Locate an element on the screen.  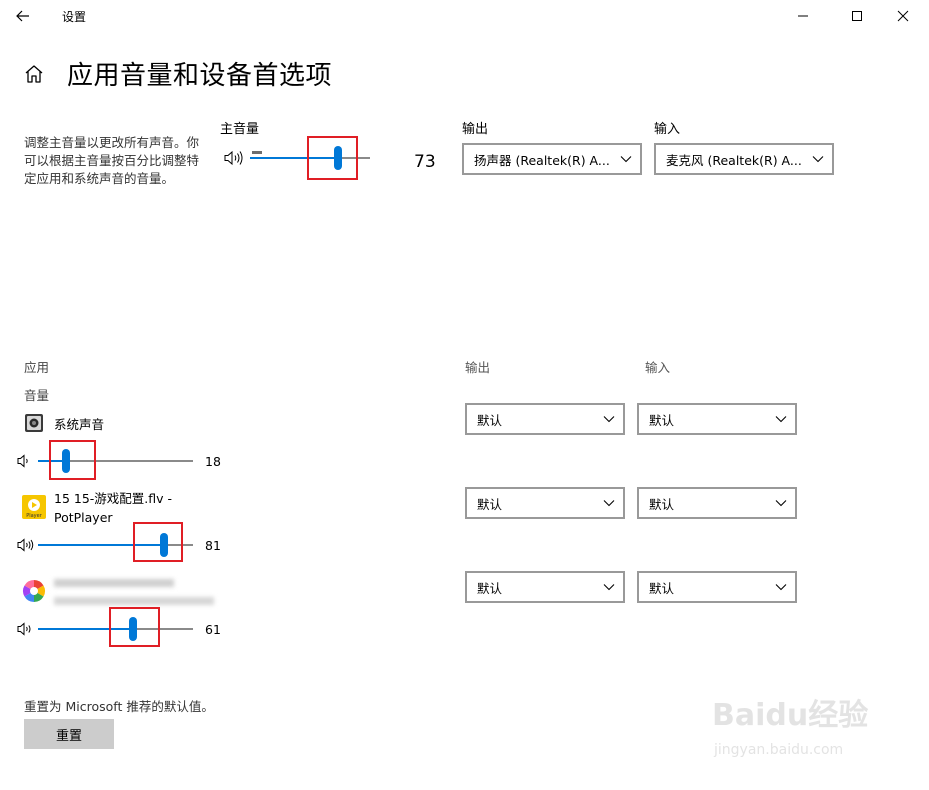
minimize-icon is located at coordinates (803, 16).